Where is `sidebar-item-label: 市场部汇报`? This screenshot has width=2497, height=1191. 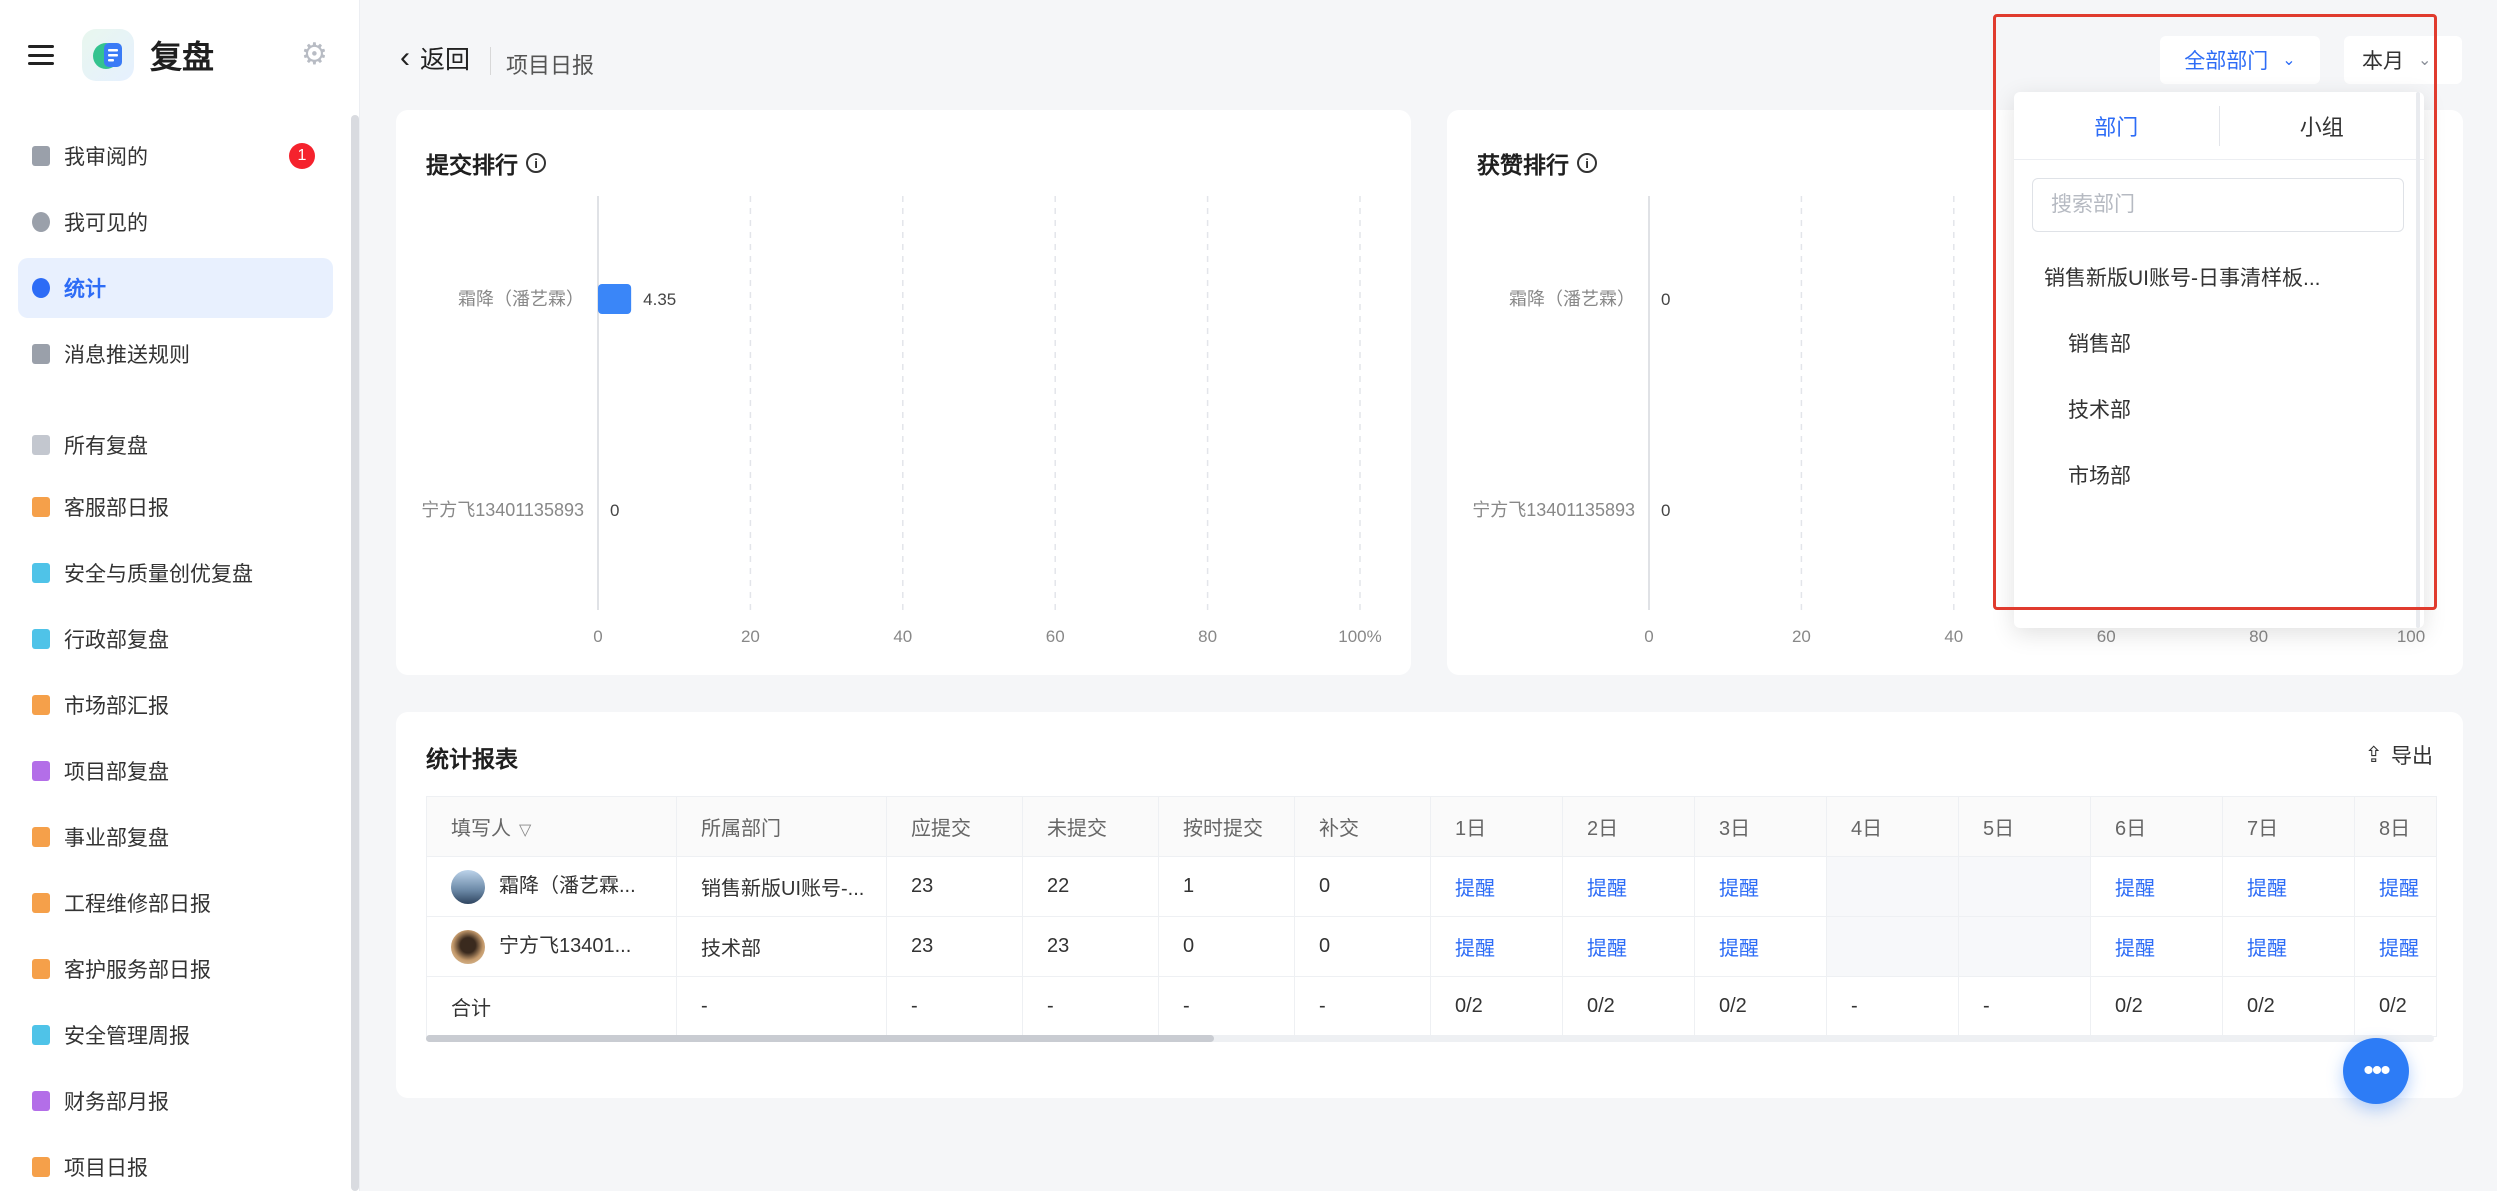
sidebar-item-label: 市场部汇报 is located at coordinates (116, 706).